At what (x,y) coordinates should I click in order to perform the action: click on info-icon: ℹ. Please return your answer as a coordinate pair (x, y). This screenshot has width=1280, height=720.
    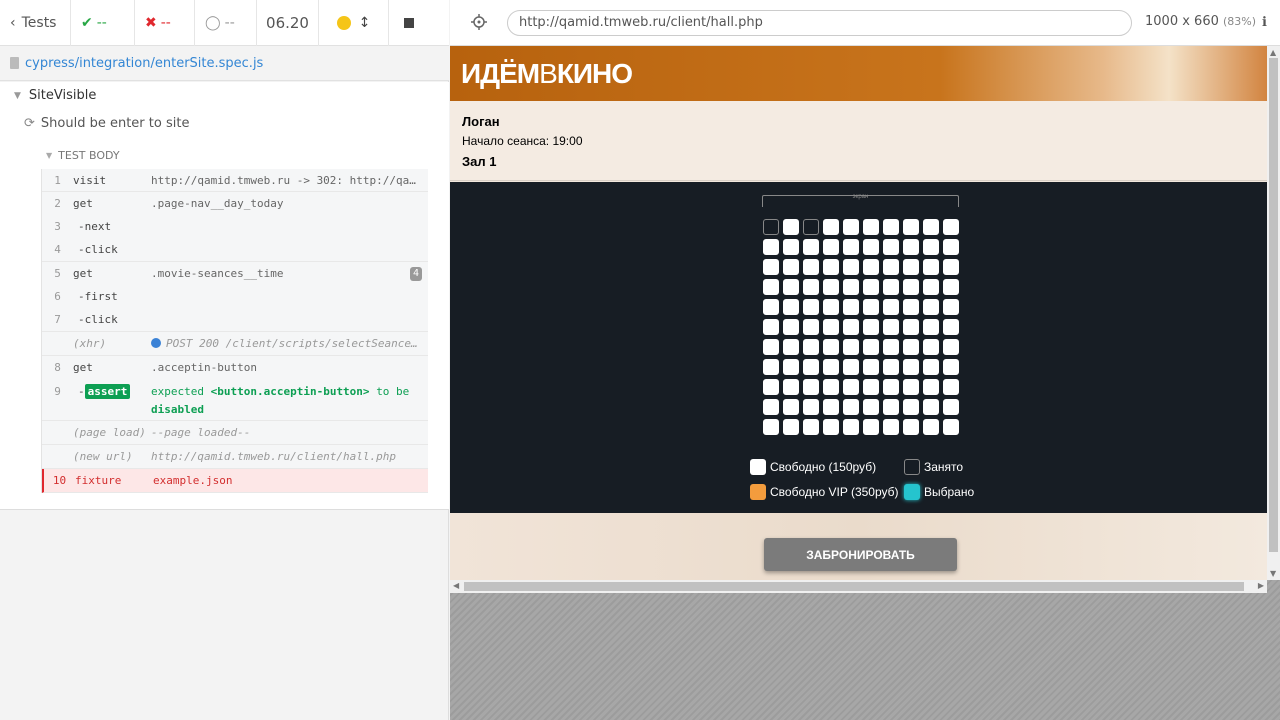
    Looking at the image, I should click on (1264, 22).